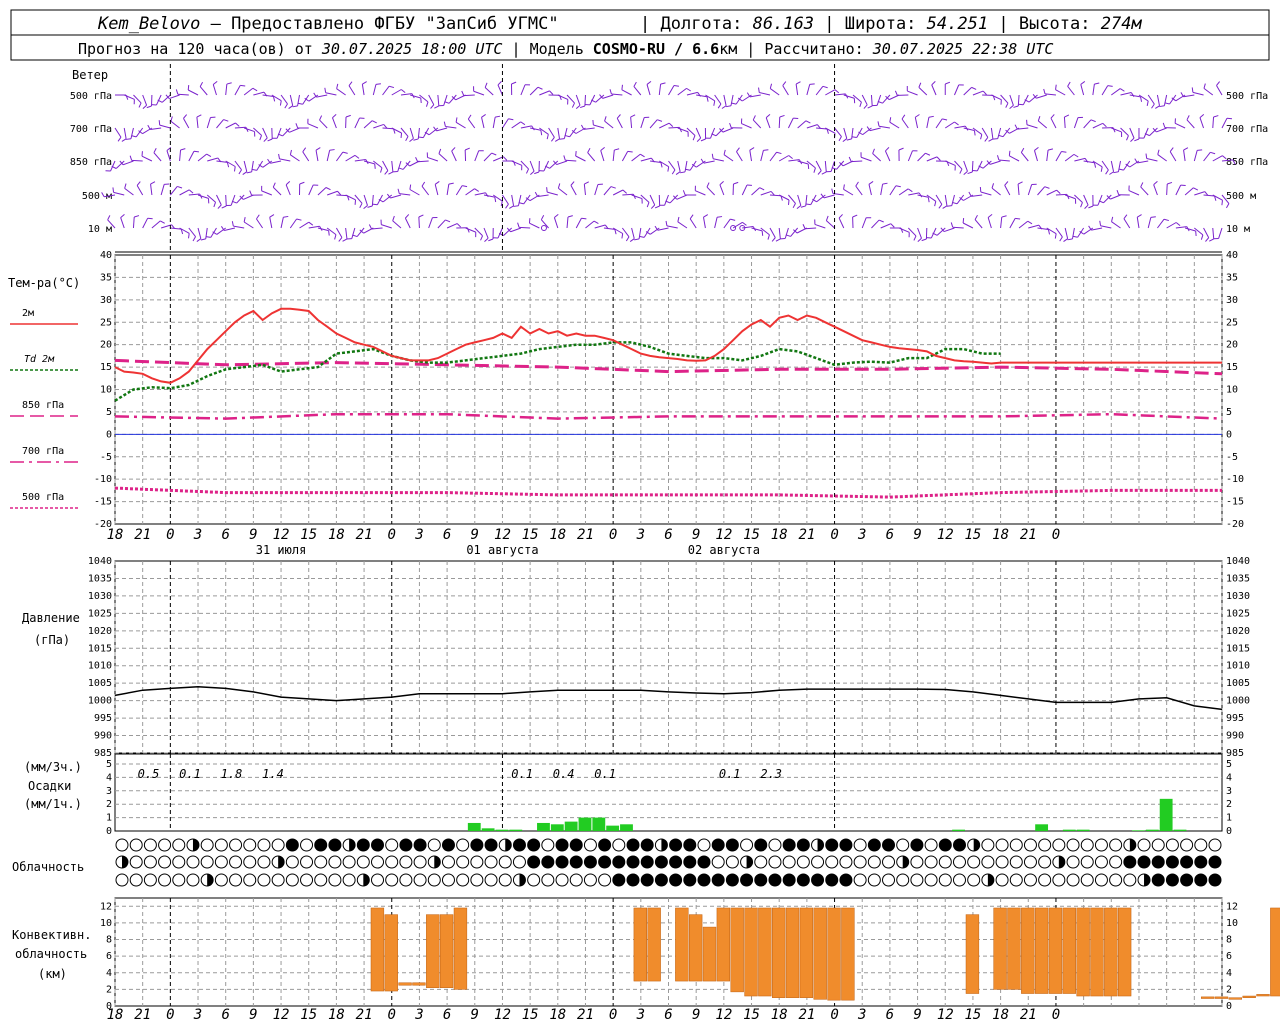  Describe the element at coordinates (690, 954) in the screenshot. I see `convective-panel: 12 1210 108 86 64 42 20 0` at that location.